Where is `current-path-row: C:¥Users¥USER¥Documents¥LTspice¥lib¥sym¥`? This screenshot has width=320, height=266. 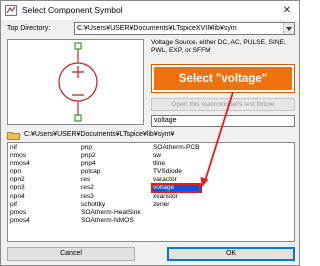
current-path-row: C:¥Users¥USER¥Documents¥LTspice¥lib¥sym¥ is located at coordinates (151, 135).